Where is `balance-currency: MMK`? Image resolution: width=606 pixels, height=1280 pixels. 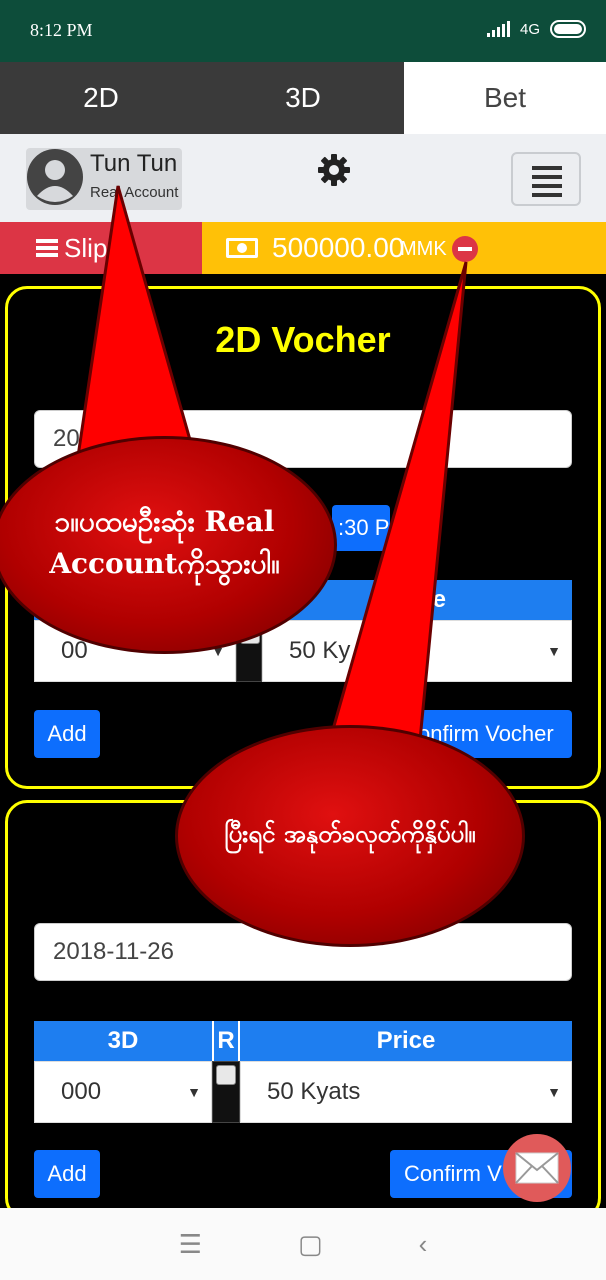
balance-currency: MMK is located at coordinates (423, 249).